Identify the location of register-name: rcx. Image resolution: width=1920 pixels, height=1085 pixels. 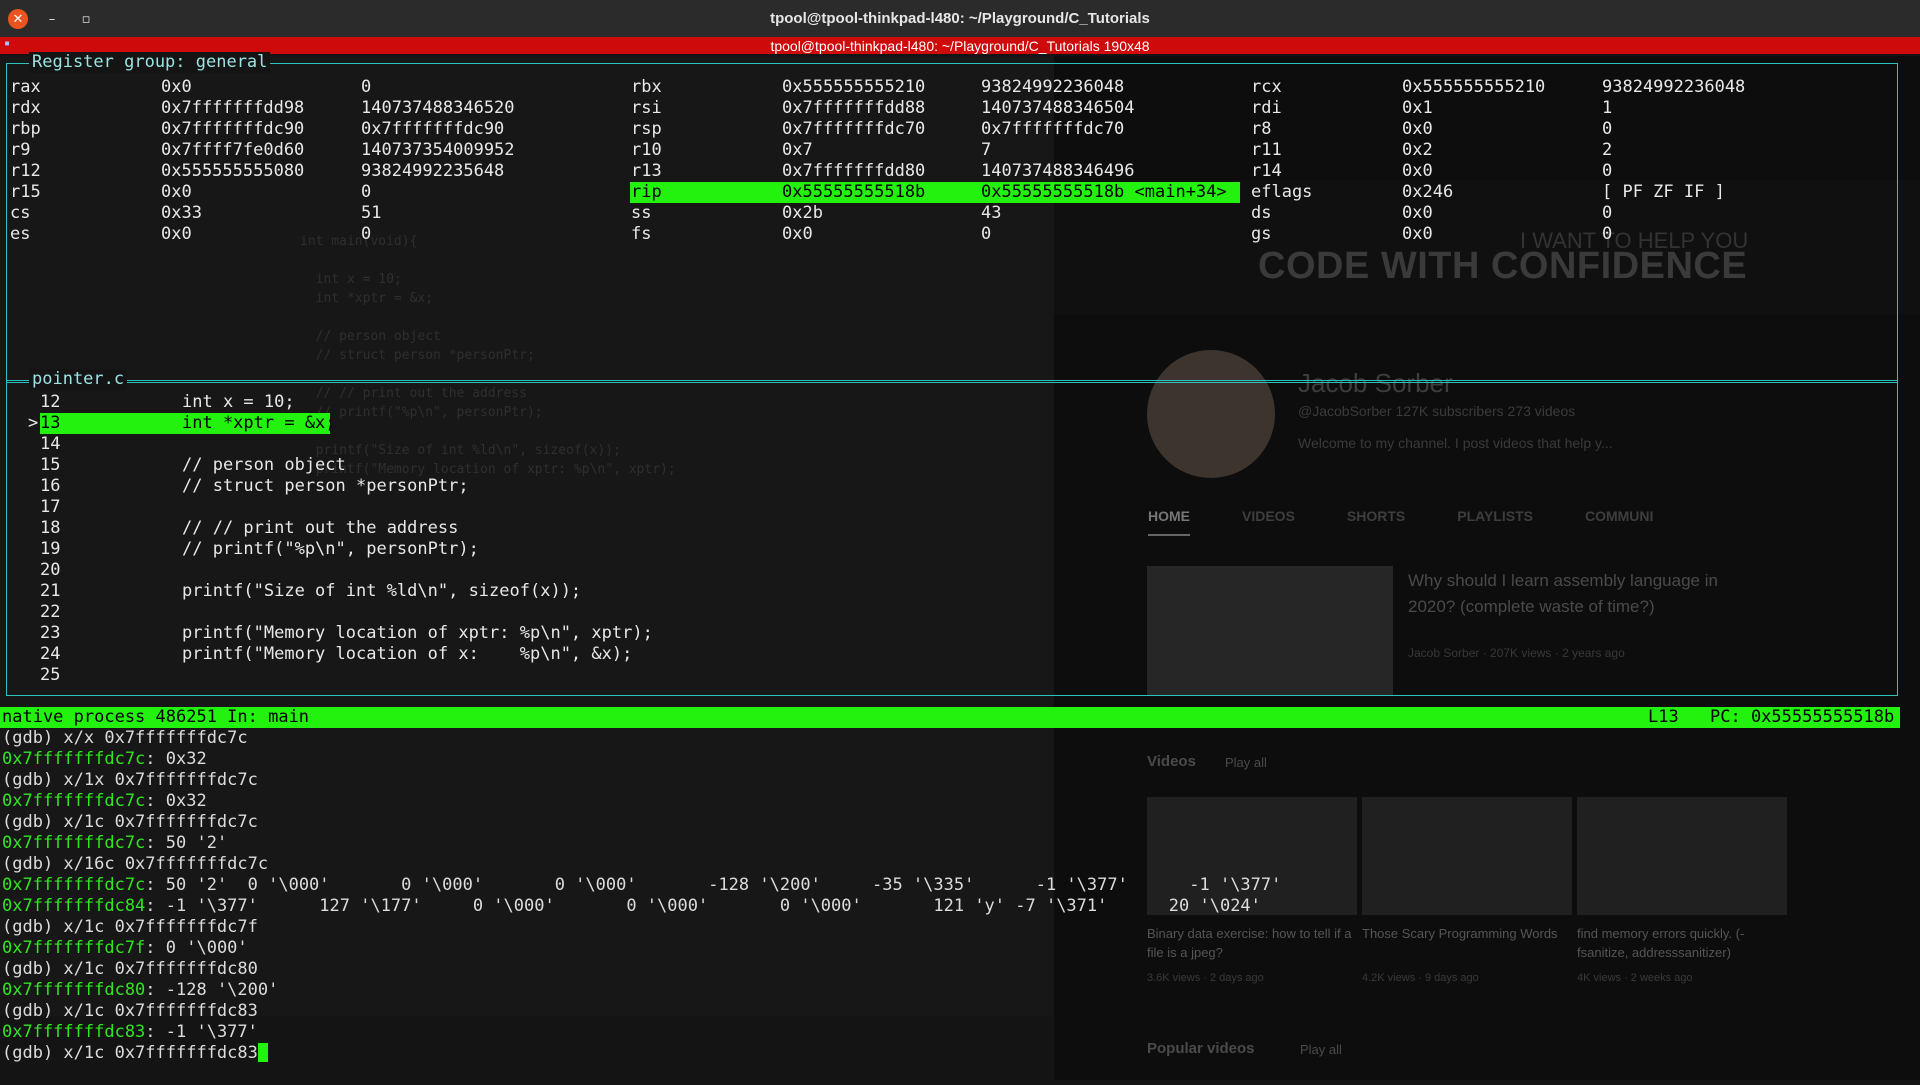
(1266, 87).